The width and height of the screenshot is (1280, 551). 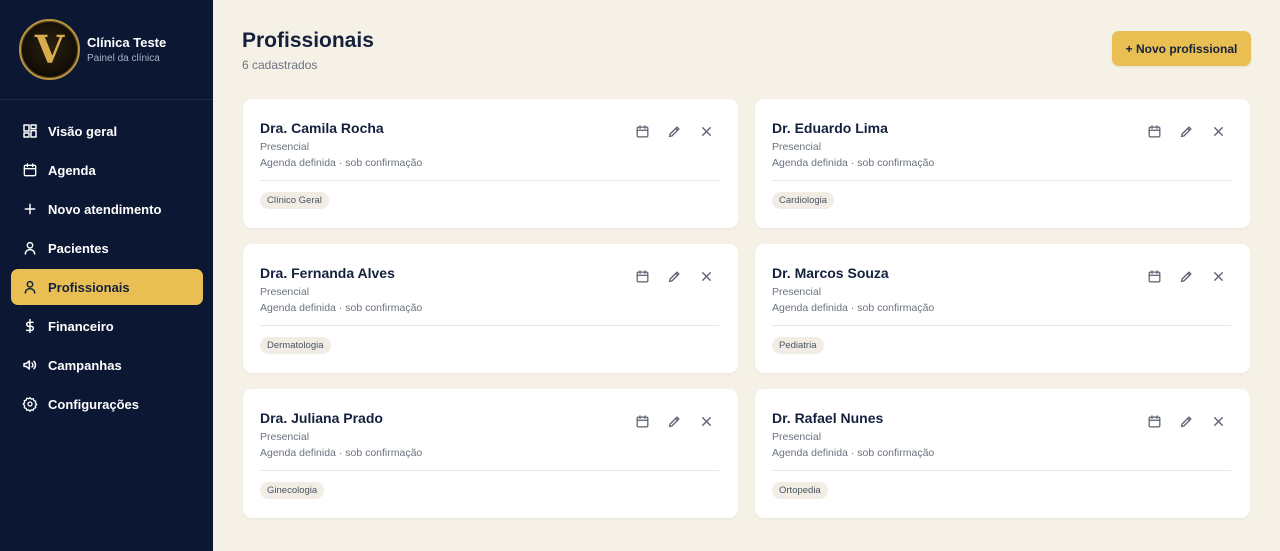 What do you see at coordinates (89, 287) in the screenshot?
I see `sidebar-item-label: Profissionais` at bounding box center [89, 287].